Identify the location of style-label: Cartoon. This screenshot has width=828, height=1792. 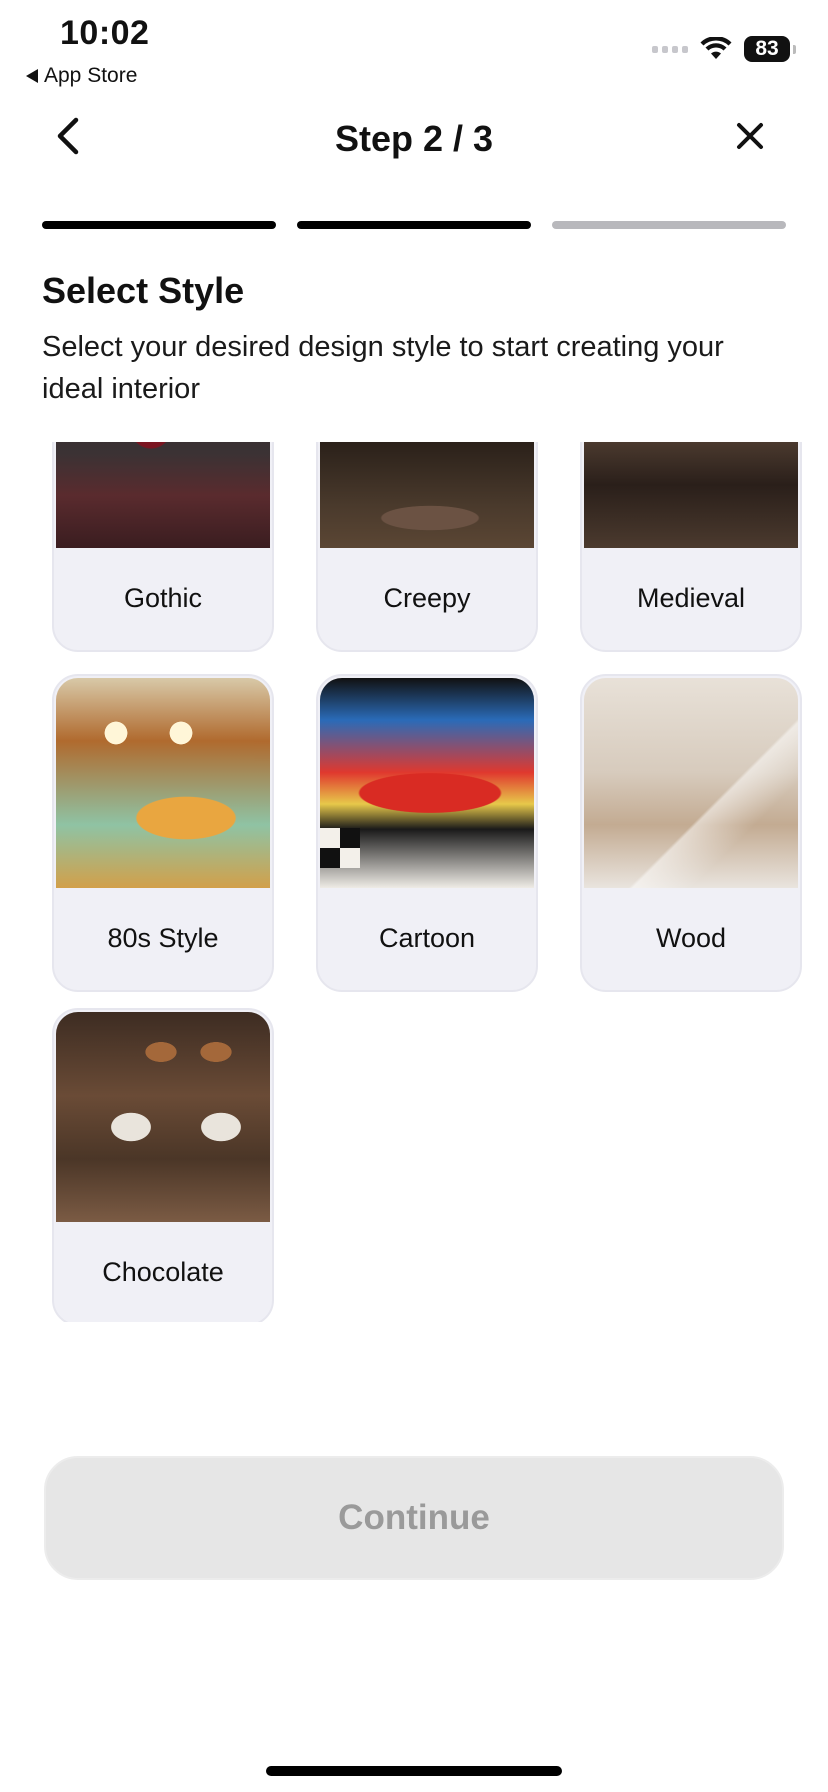
(427, 937).